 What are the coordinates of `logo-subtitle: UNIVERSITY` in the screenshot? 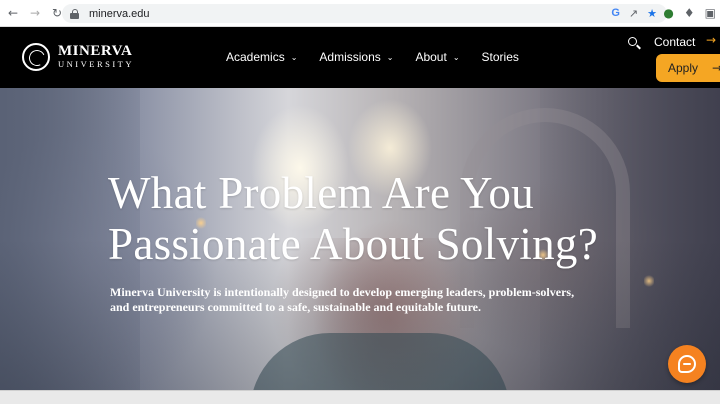 It's located at (96, 64).